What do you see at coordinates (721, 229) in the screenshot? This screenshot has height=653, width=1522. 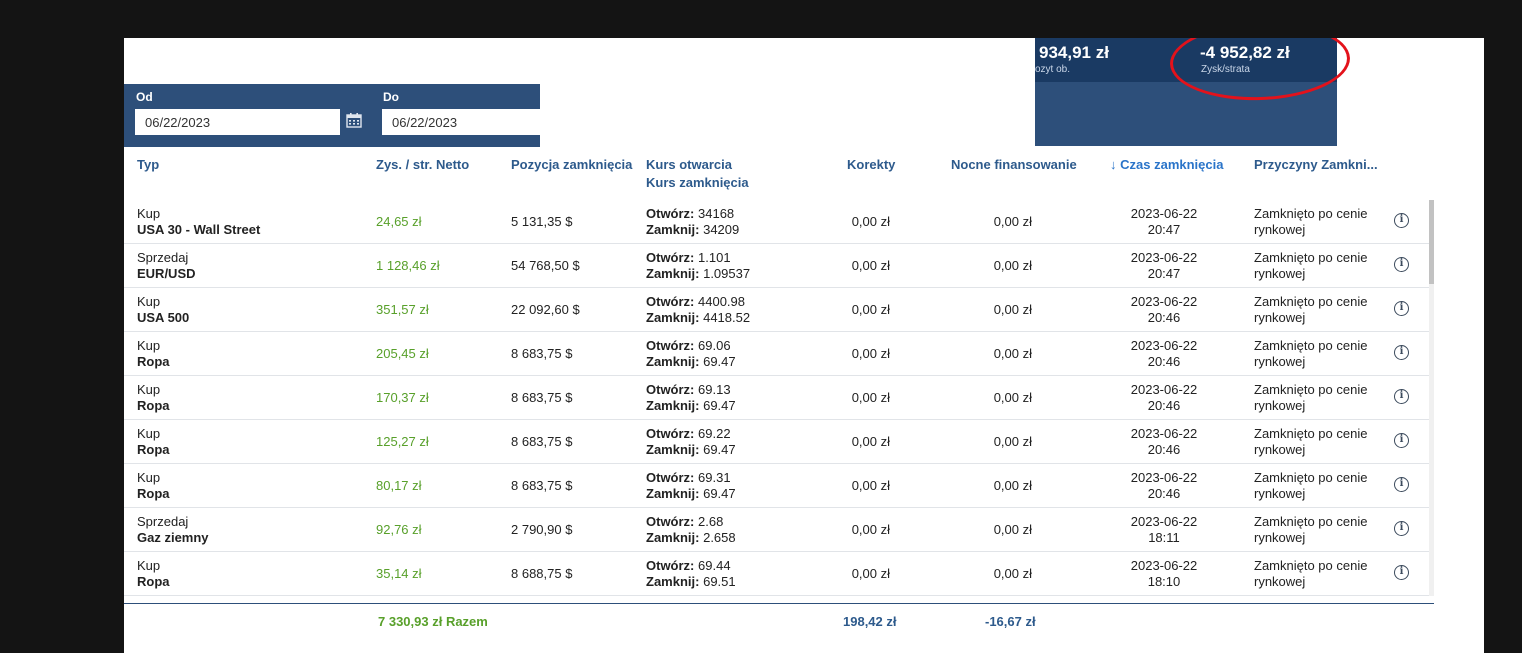 I see `close-rate: 34209` at bounding box center [721, 229].